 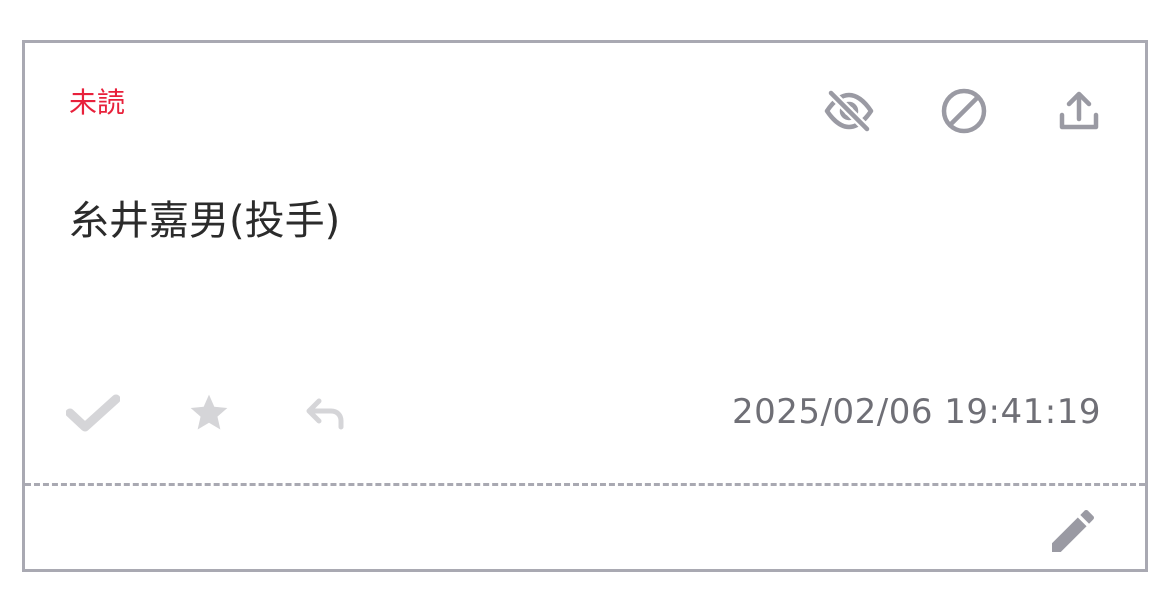 I want to click on pencil-icon, so click(x=1073, y=530).